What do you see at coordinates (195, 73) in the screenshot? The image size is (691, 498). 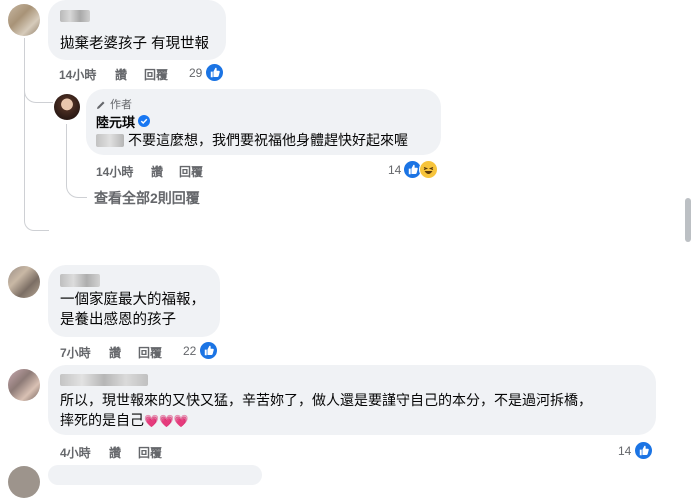 I see `reaction-count: 29` at bounding box center [195, 73].